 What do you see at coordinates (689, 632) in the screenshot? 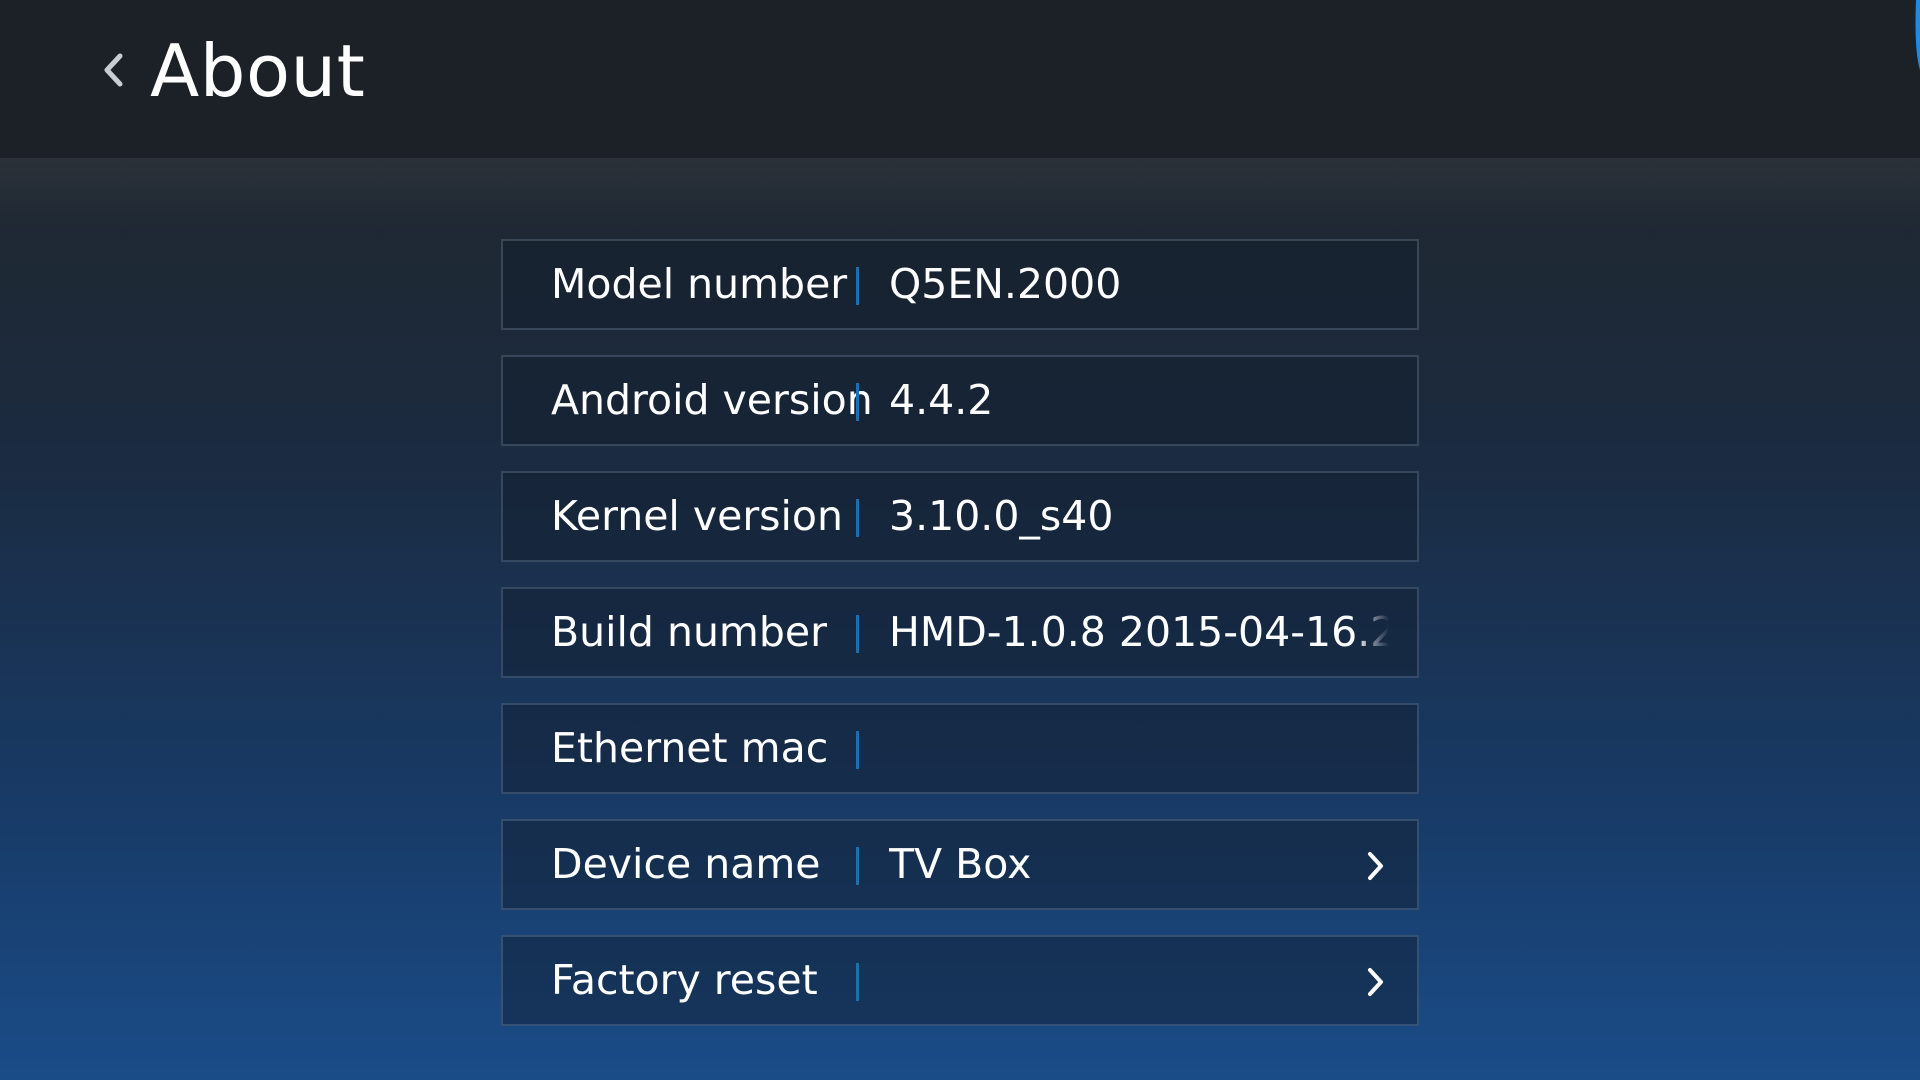
I see `row-label: Build number` at bounding box center [689, 632].